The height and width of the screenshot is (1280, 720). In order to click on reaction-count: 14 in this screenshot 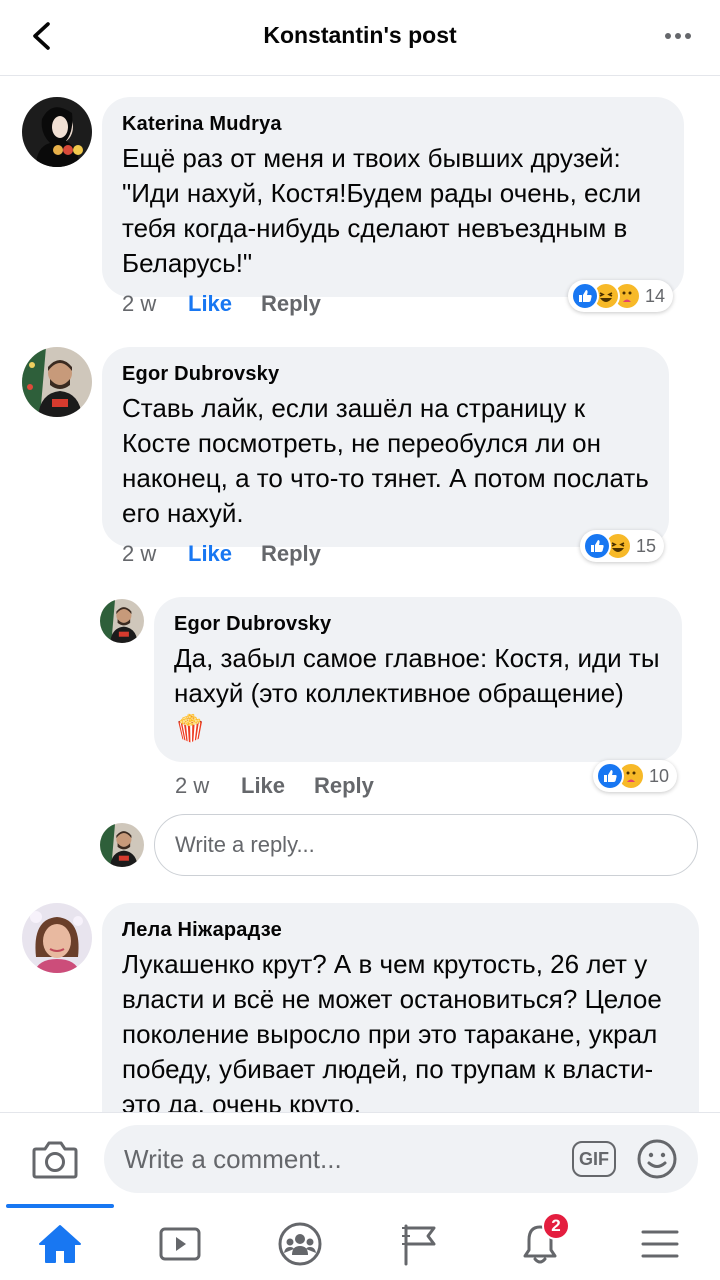, I will do `click(655, 295)`.